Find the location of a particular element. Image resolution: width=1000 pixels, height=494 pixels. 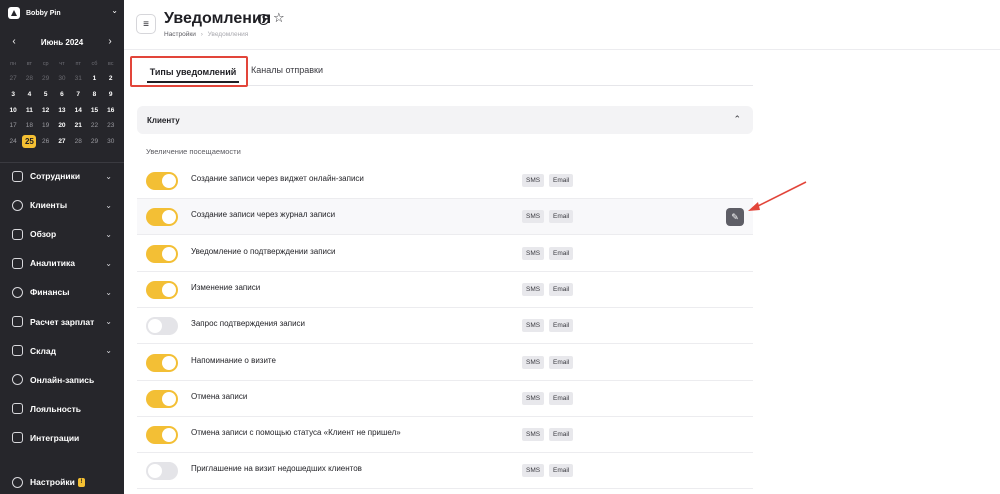

sidebar-item-label: Клиенты is located at coordinates (49, 205).